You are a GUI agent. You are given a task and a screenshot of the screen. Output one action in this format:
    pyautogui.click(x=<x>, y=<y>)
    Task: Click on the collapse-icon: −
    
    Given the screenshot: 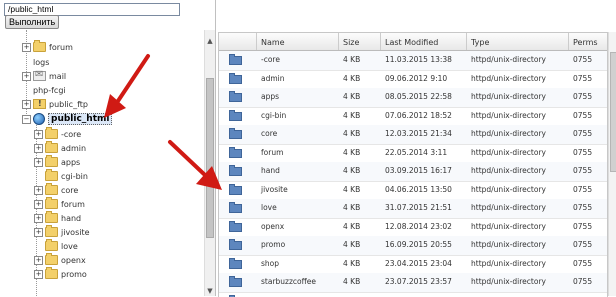 What is the action you would take?
    pyautogui.click(x=26, y=119)
    